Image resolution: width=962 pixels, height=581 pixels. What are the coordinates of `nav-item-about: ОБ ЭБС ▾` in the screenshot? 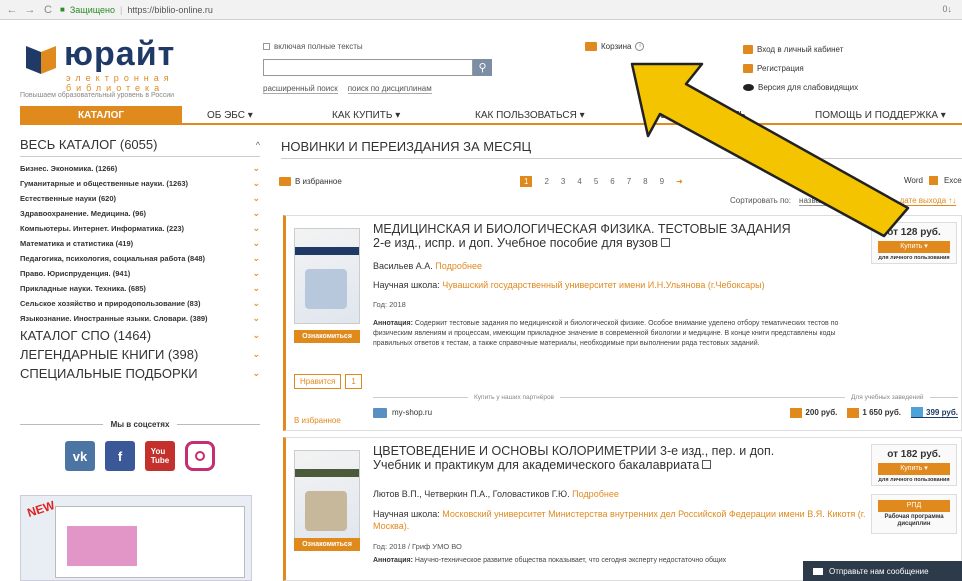 It's located at (230, 115).